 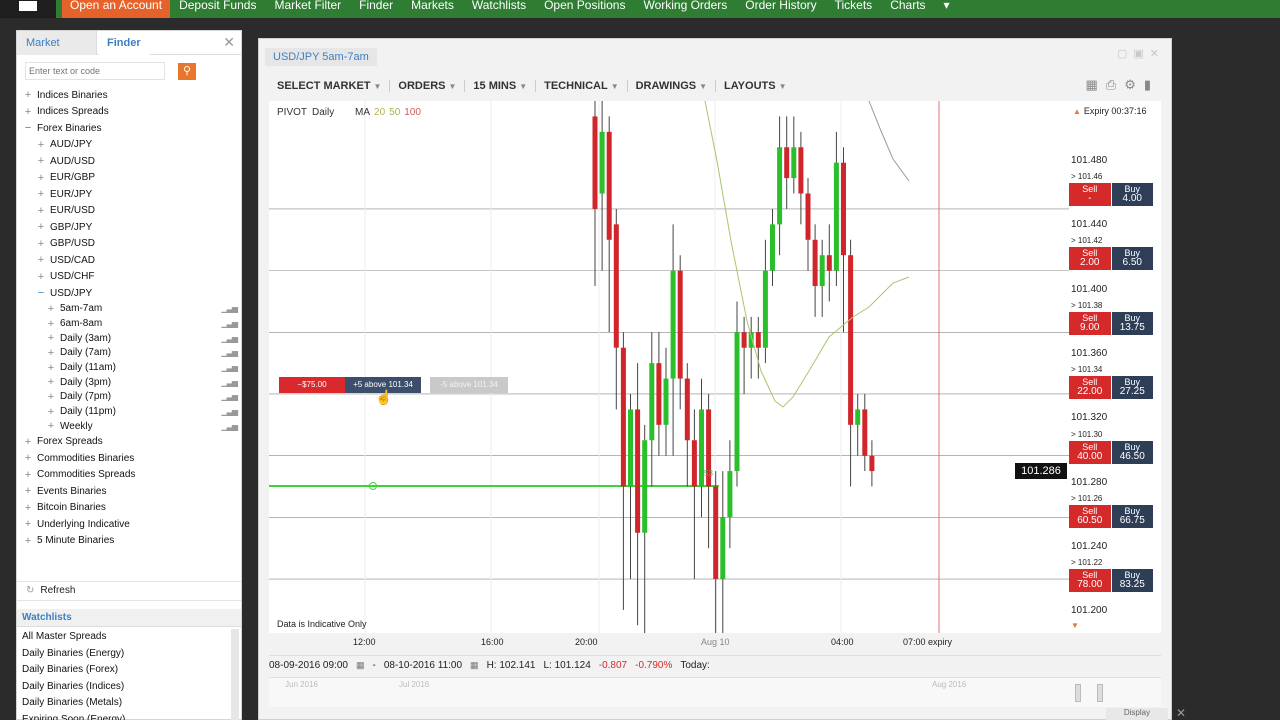 What do you see at coordinates (780, 9) in the screenshot?
I see `nav-order-history: Order History` at bounding box center [780, 9].